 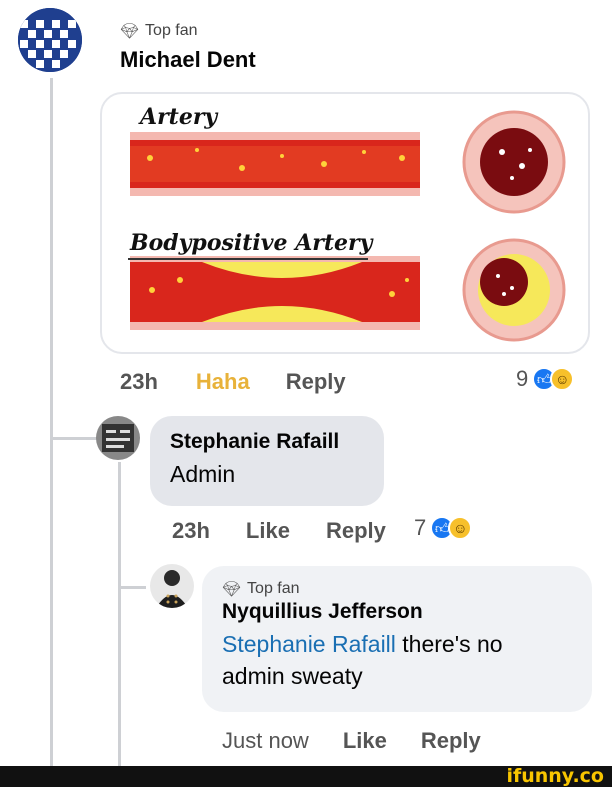 I want to click on reply-timestamp: 23h, so click(x=191, y=531).